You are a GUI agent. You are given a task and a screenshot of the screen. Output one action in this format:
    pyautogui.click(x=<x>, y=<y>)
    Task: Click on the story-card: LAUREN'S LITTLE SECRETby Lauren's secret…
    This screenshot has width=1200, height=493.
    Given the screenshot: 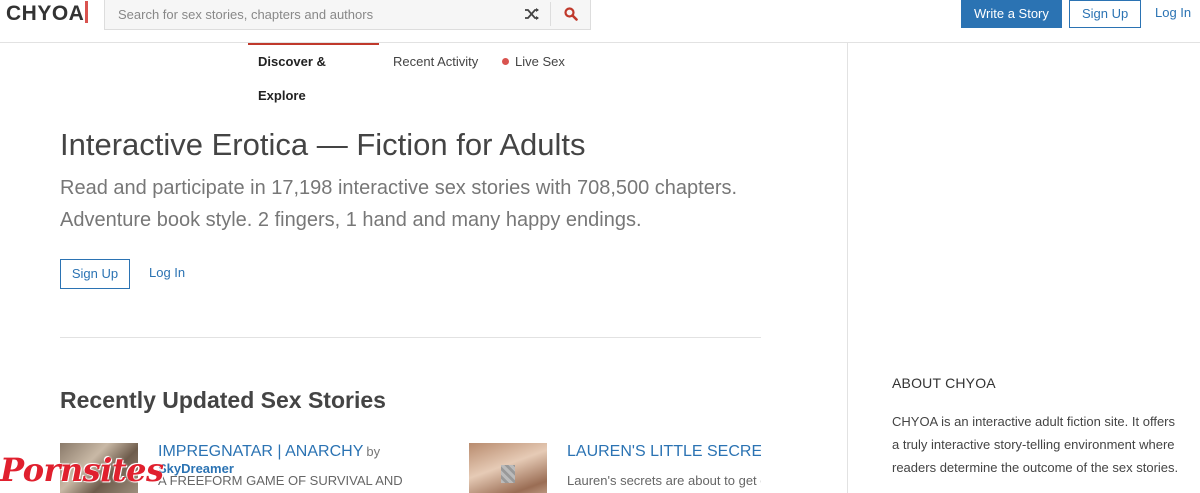 What is the action you would take?
    pyautogui.click(x=615, y=468)
    